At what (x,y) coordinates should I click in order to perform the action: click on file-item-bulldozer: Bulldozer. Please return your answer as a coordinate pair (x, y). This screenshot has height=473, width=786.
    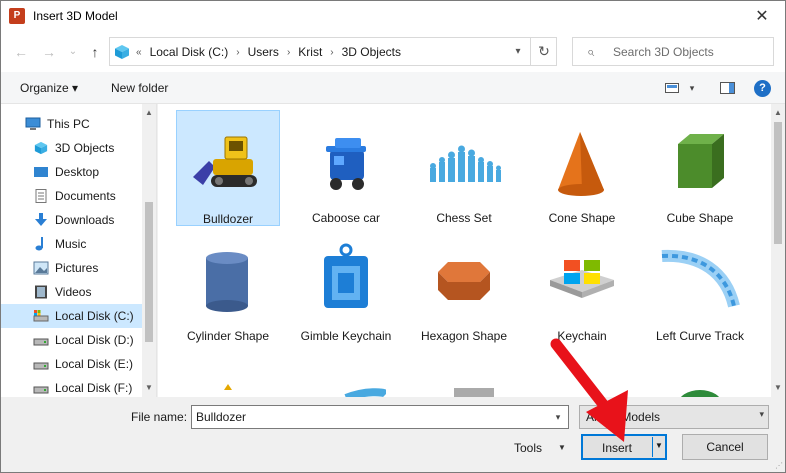
    Looking at the image, I should click on (228, 168).